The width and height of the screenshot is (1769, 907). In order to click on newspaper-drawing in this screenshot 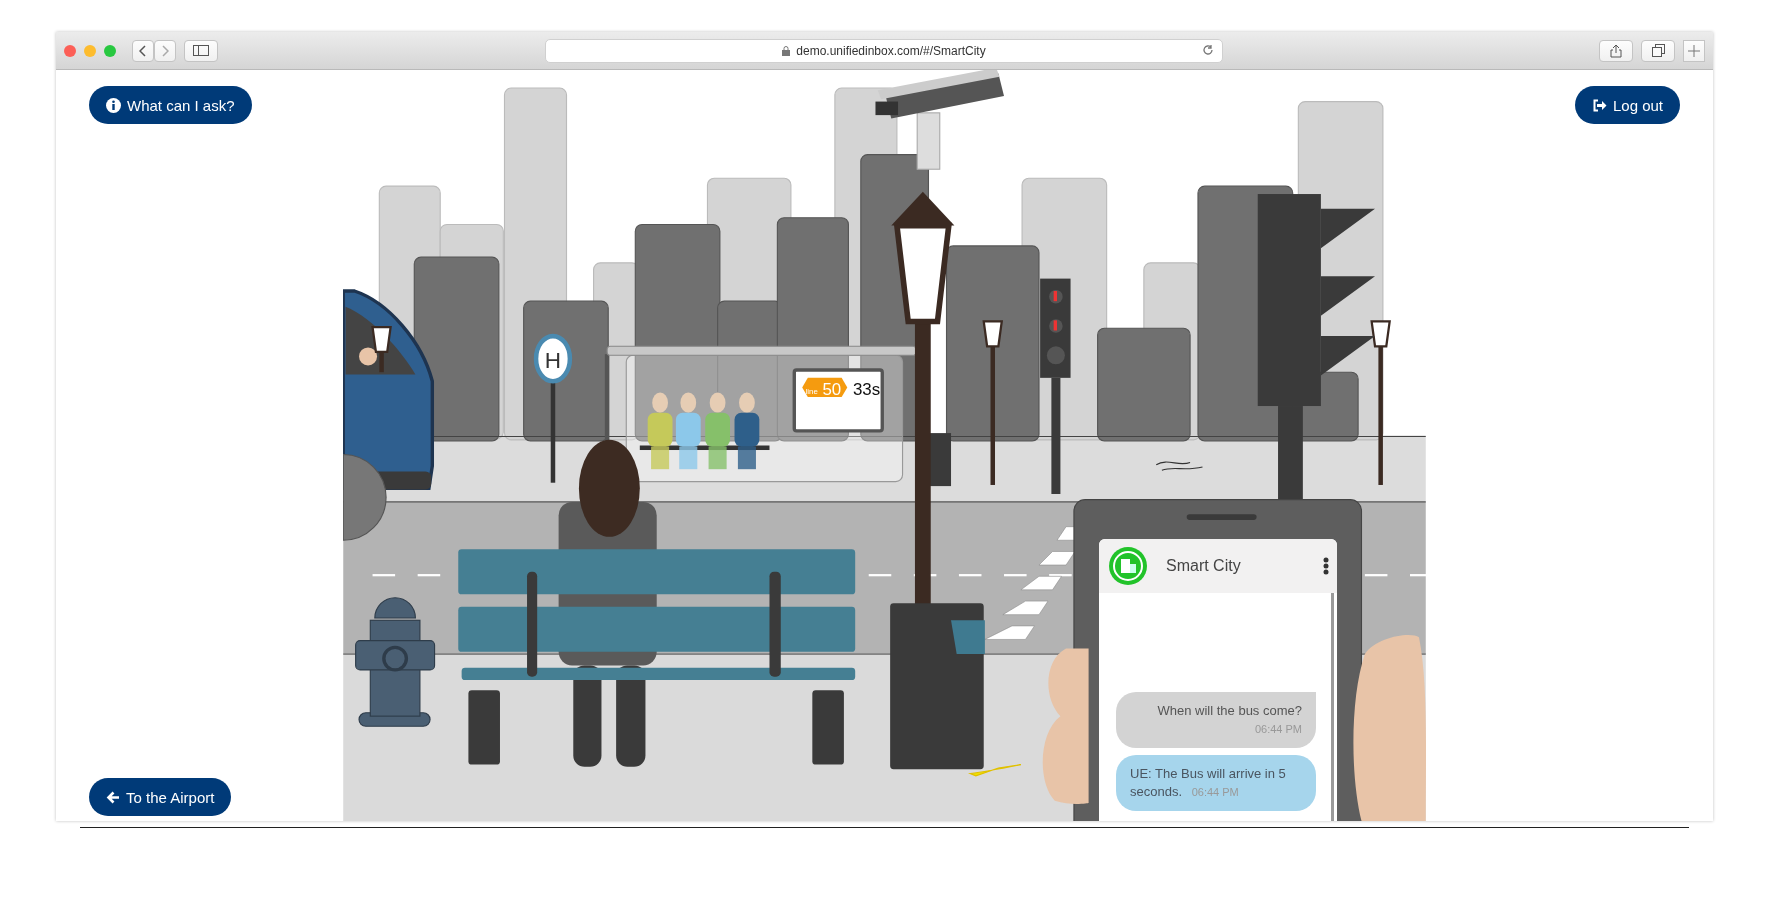, I will do `click(968, 637)`.